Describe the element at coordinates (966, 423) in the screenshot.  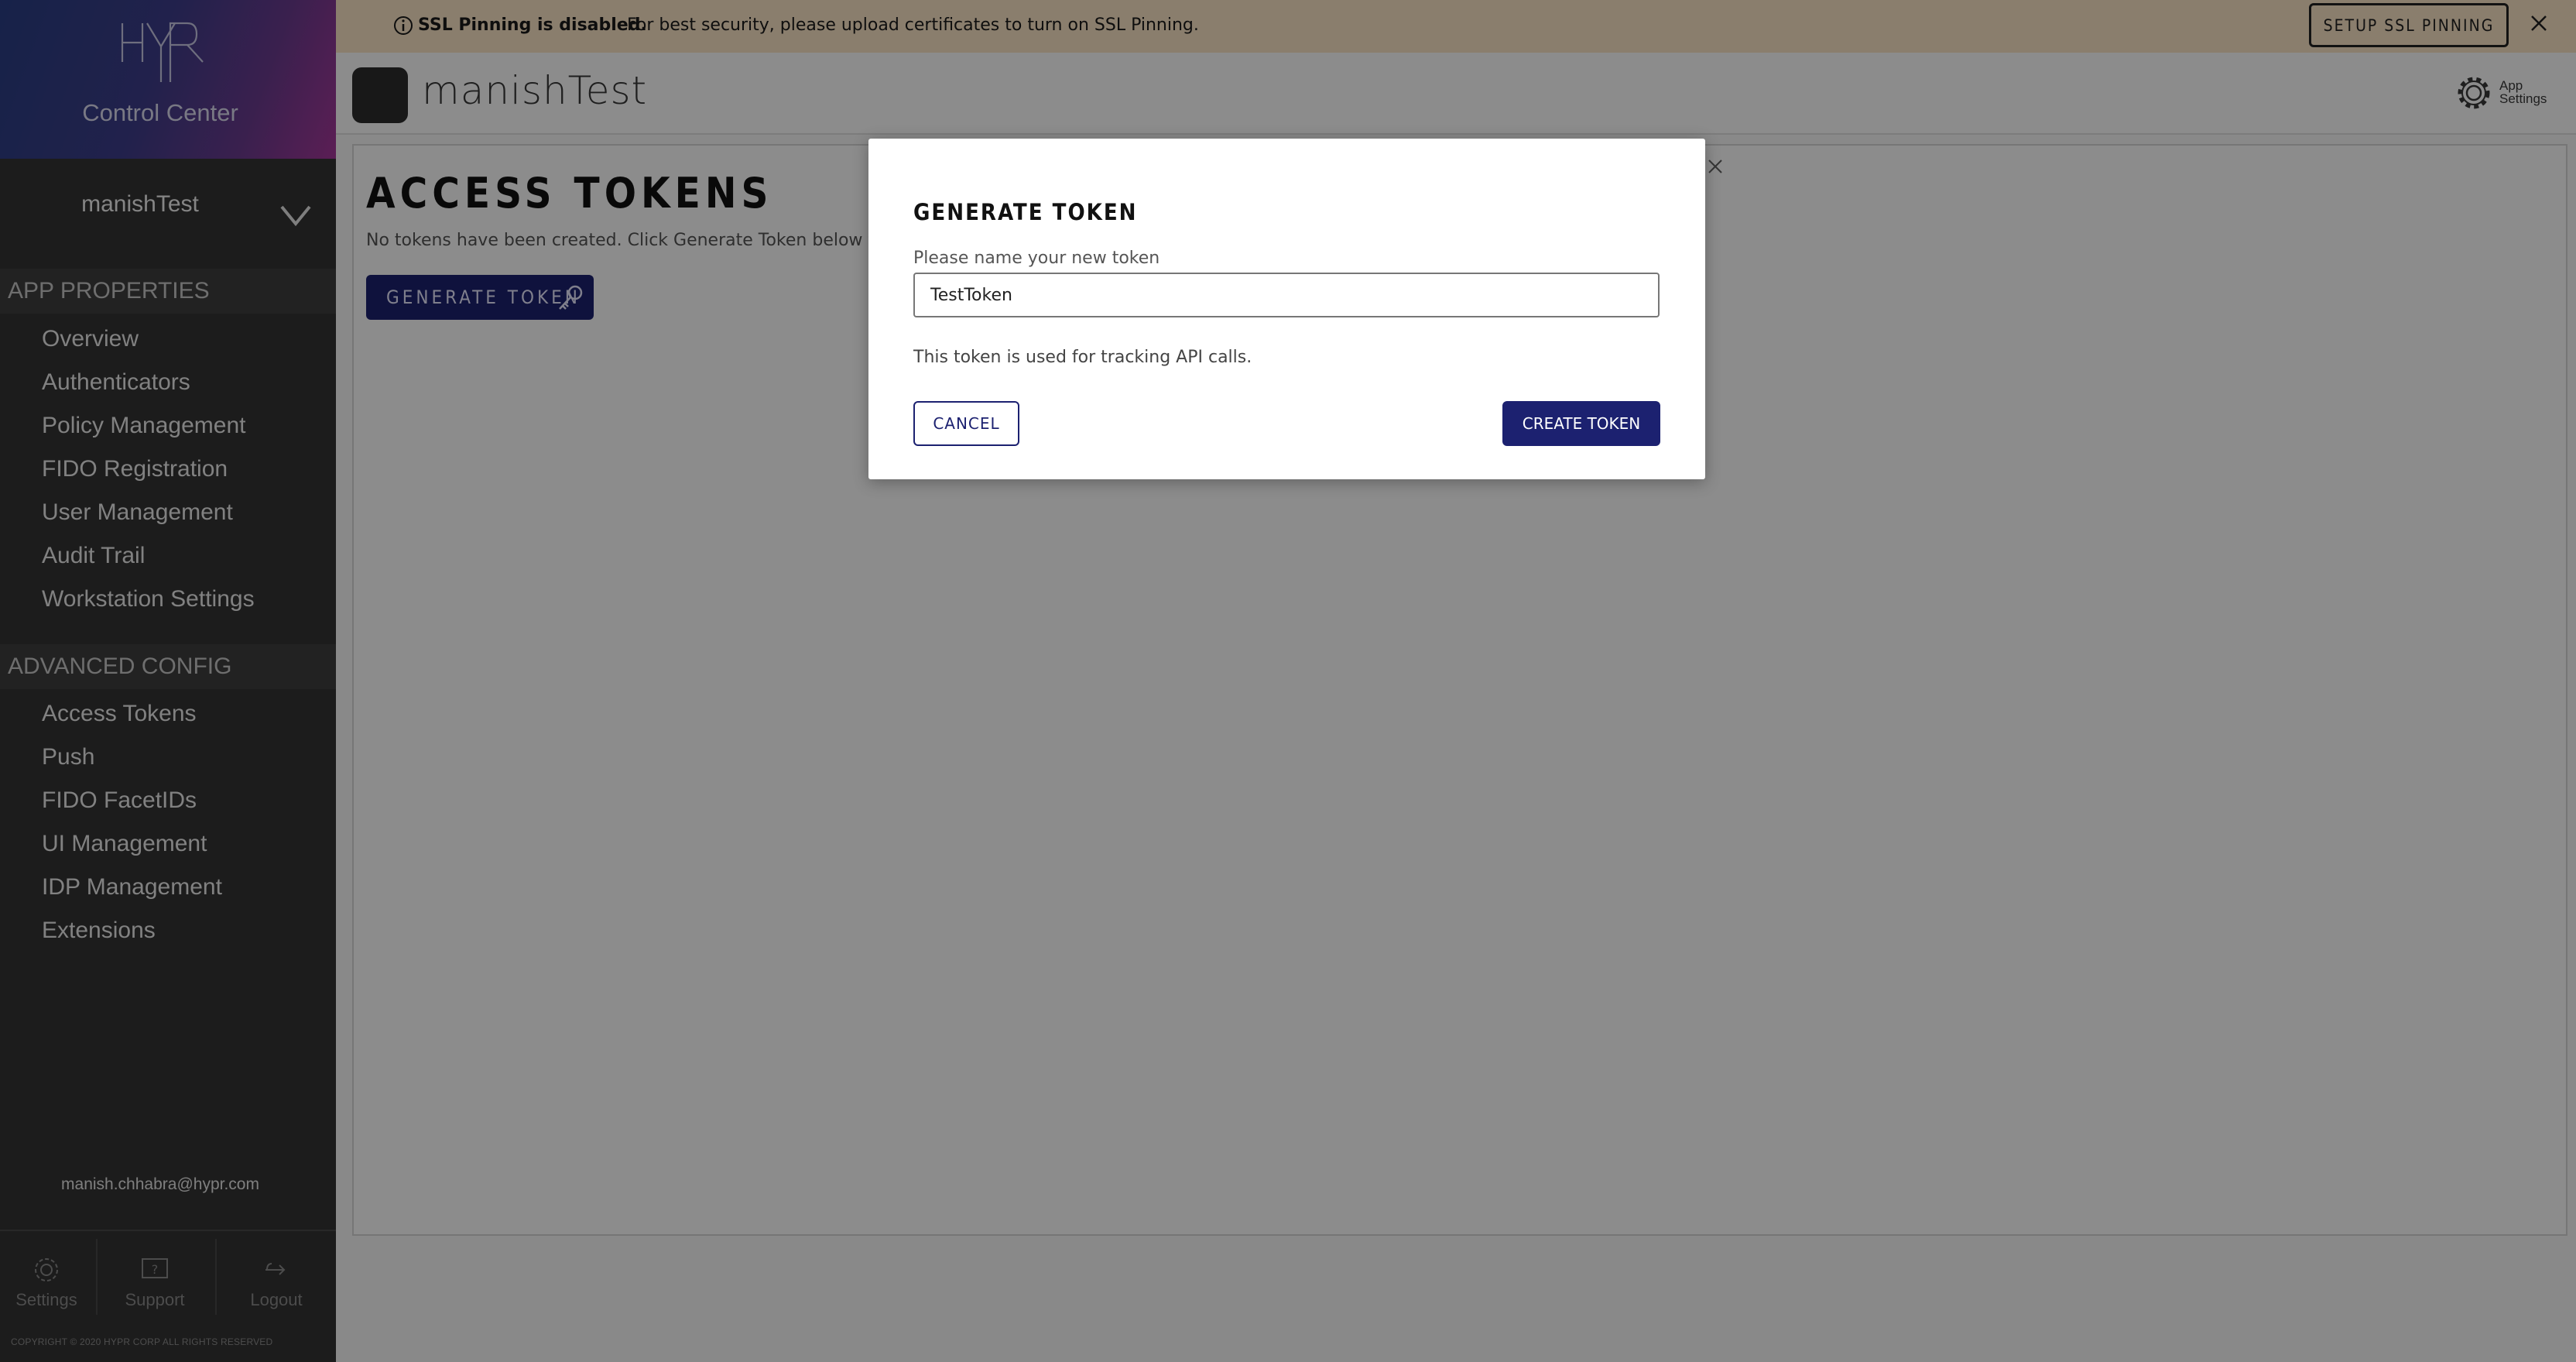
I see `cancel-button: CANCEL` at that location.